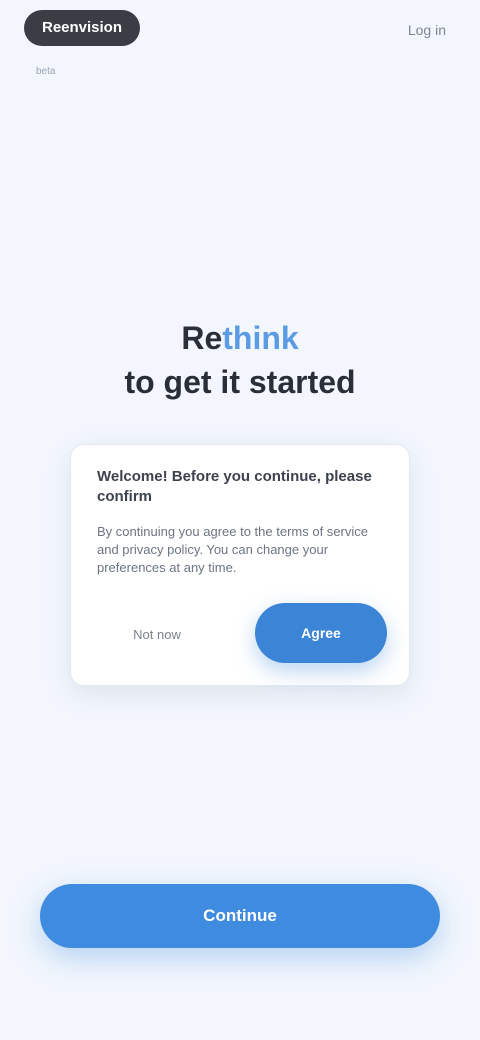  I want to click on app-logo: Reenvision, so click(82, 28).